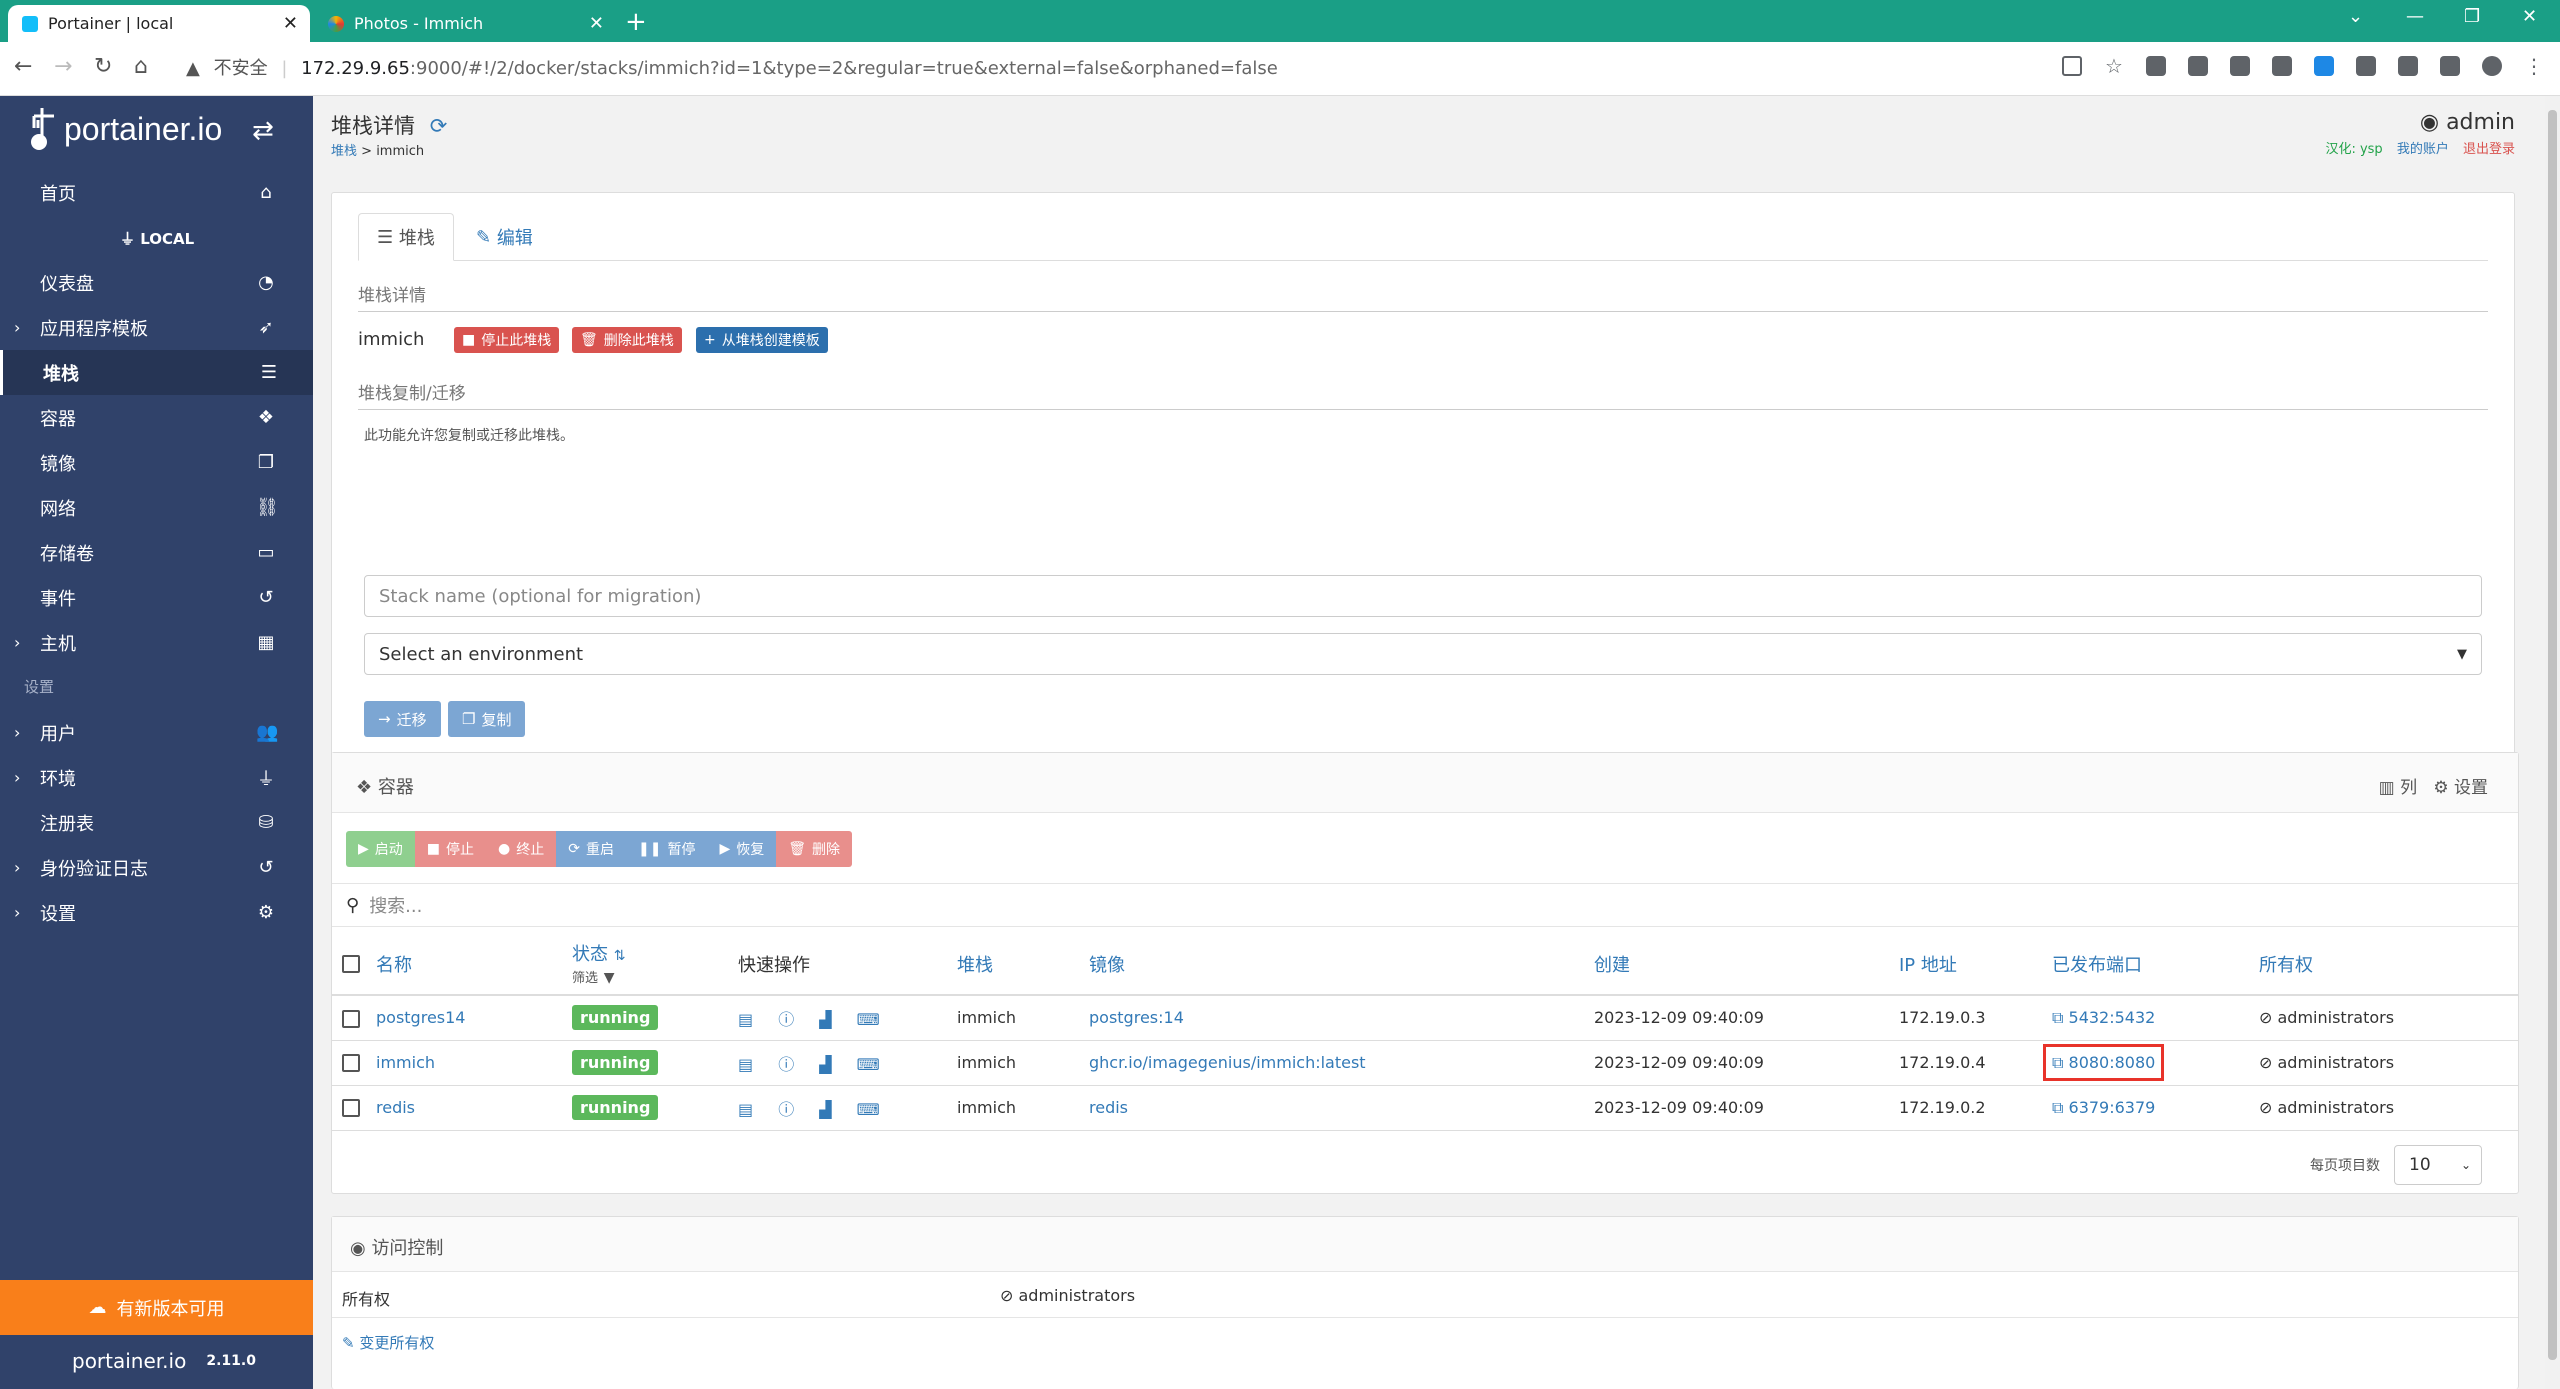 The width and height of the screenshot is (2560, 1389). What do you see at coordinates (2282, 66) in the screenshot?
I see `extension-4-icon` at bounding box center [2282, 66].